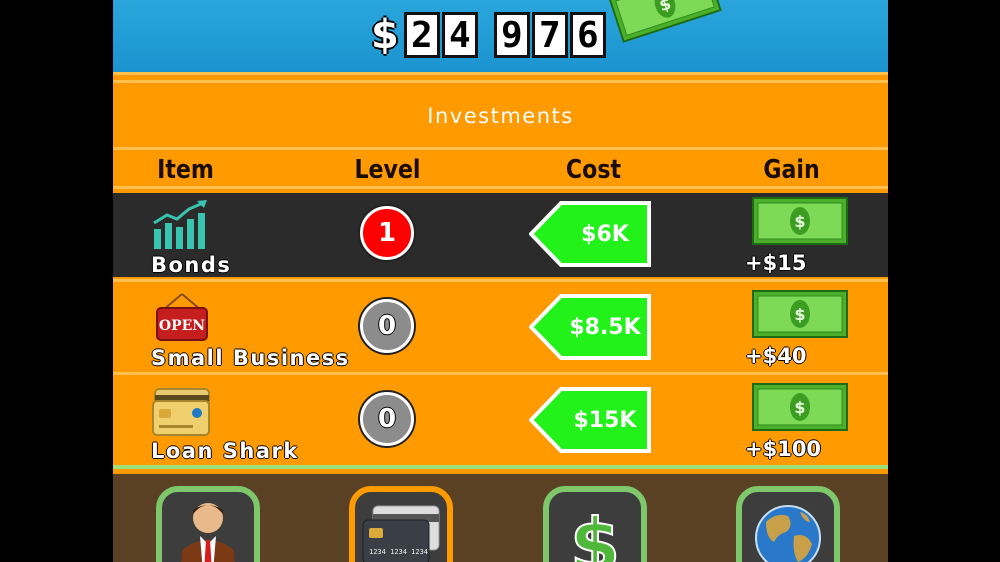 Image resolution: width=1000 pixels, height=562 pixels. I want to click on header-level: Level, so click(387, 170).